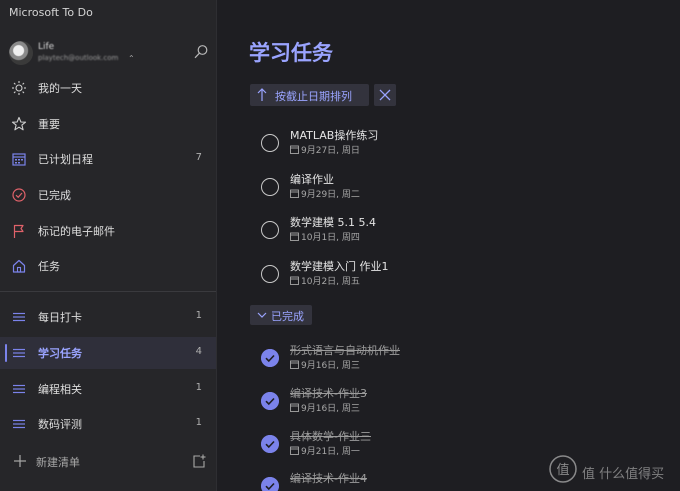 Image resolution: width=680 pixels, height=491 pixels. Describe the element at coordinates (458, 278) in the screenshot. I see `task-item: 数学建模入门 作业1 10月2日, 周五` at that location.